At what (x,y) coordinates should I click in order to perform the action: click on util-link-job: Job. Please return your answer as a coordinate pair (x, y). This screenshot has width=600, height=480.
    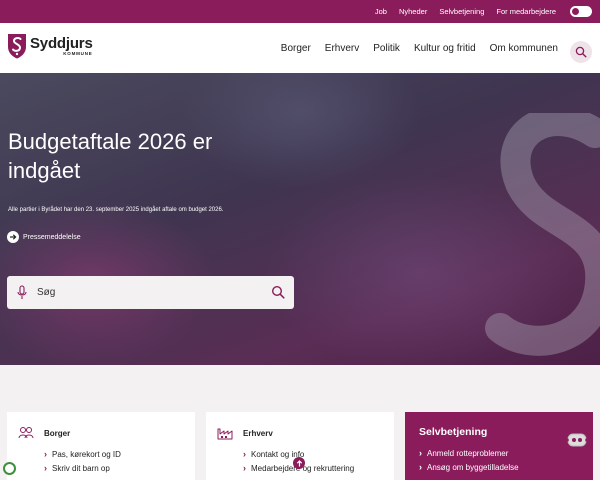
    Looking at the image, I should click on (381, 11).